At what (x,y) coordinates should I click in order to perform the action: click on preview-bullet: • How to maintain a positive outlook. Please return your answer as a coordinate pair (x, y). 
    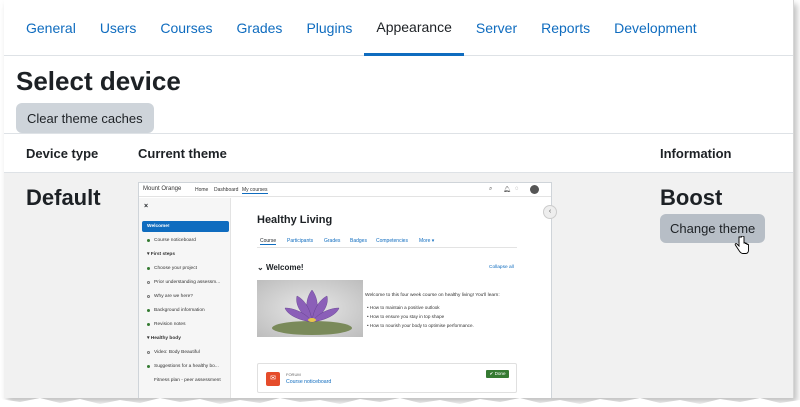
    Looking at the image, I should click on (403, 307).